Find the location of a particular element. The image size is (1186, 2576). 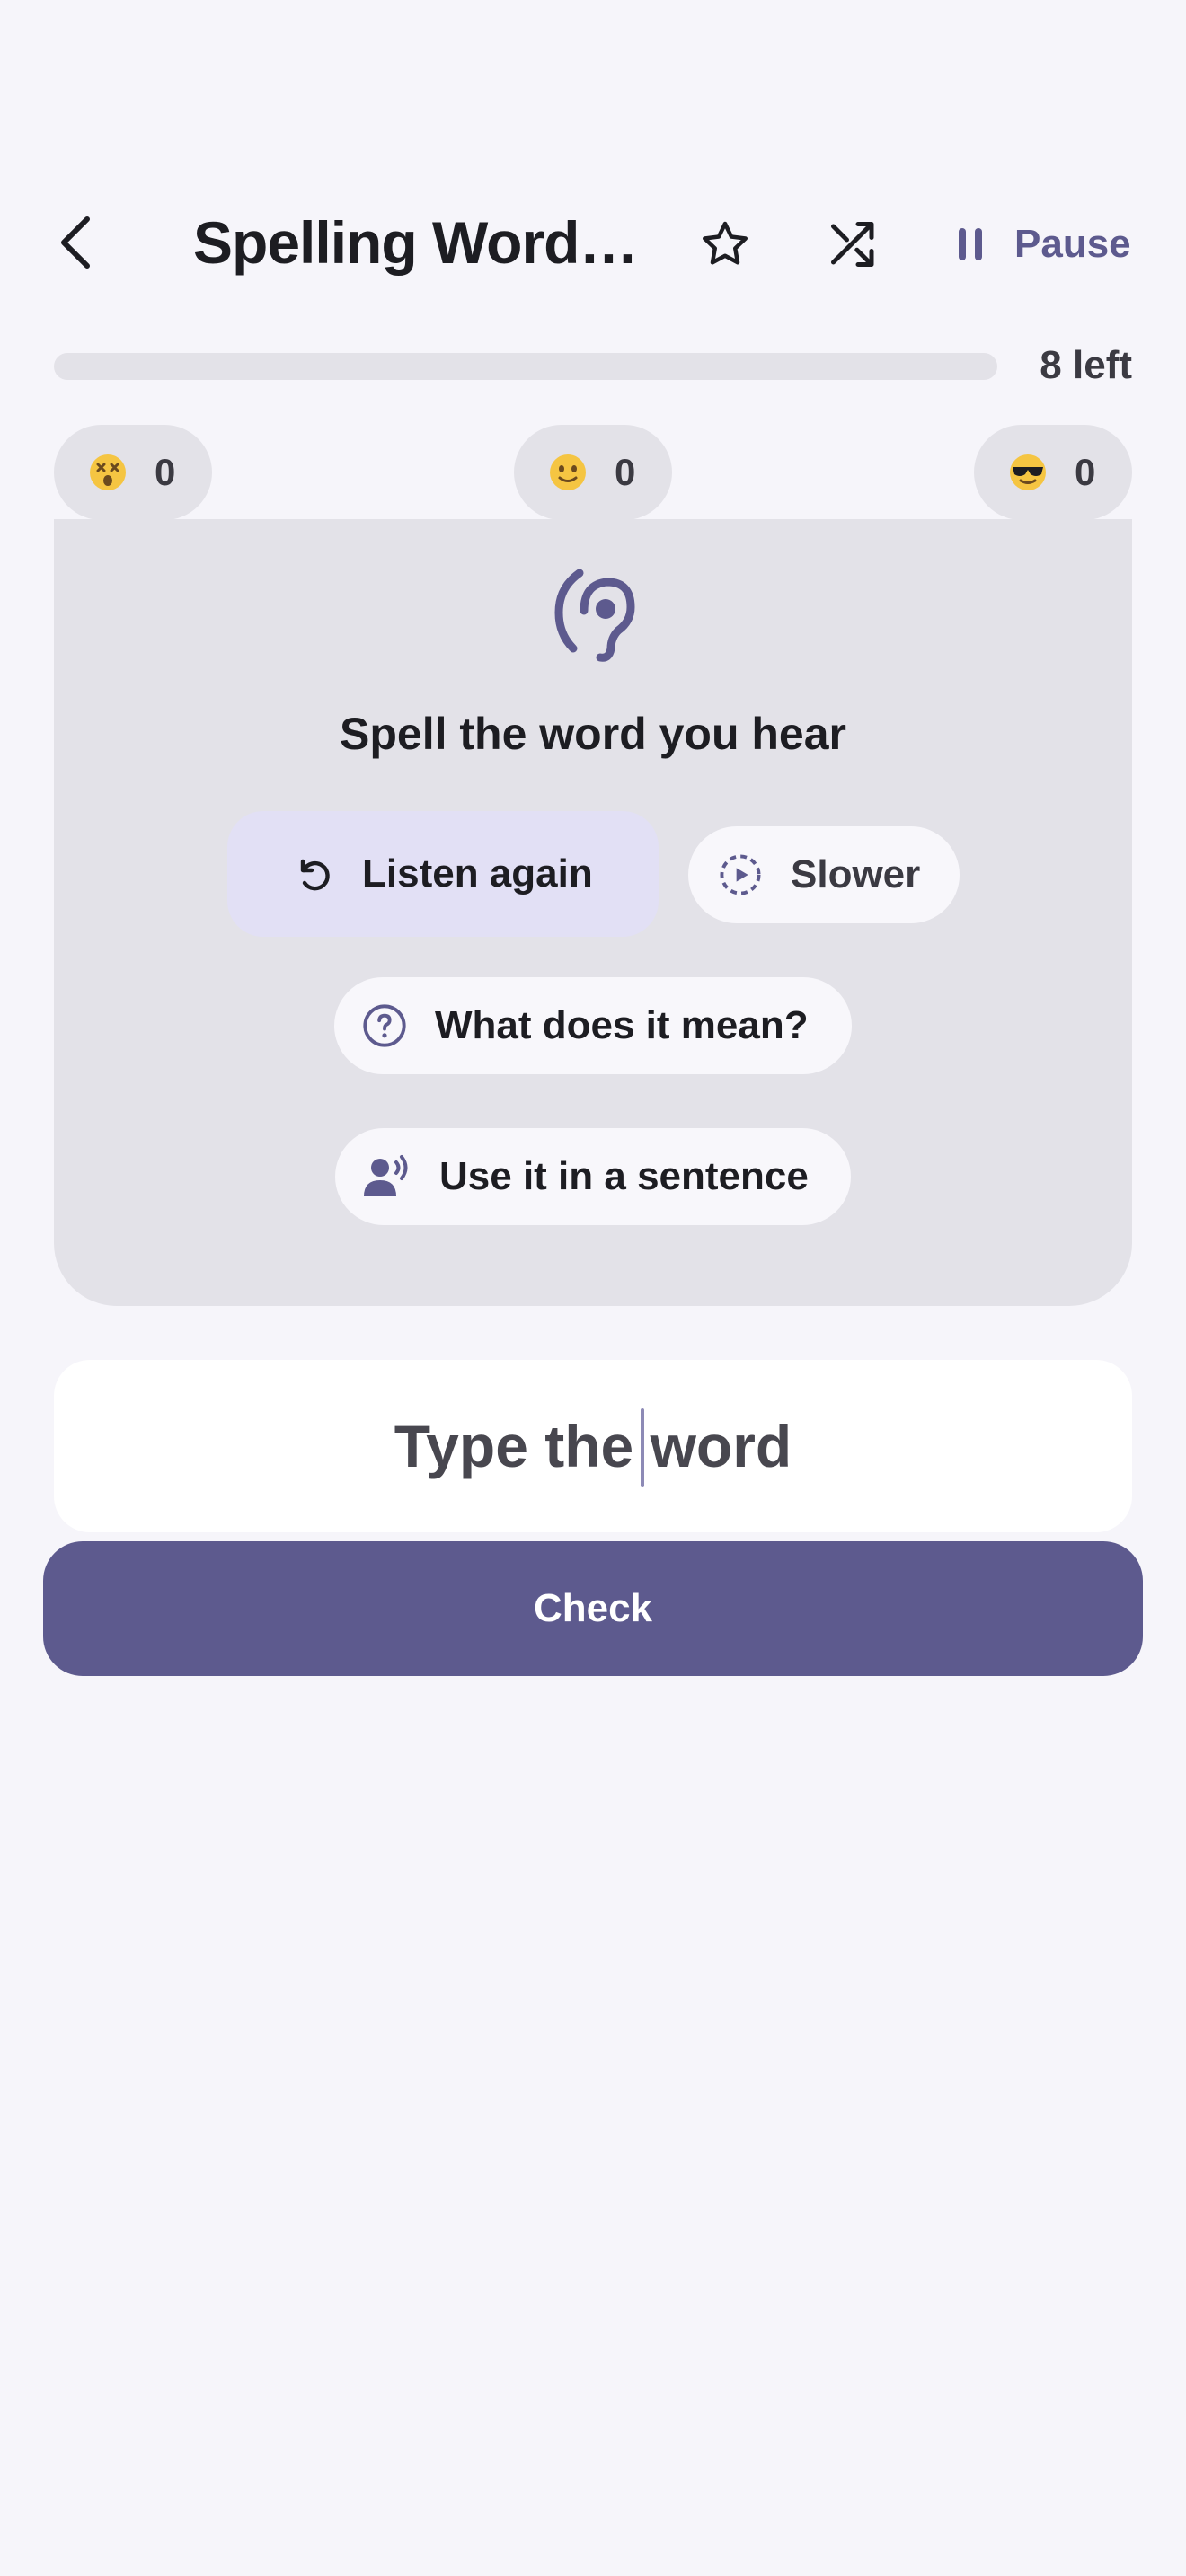

check-button: Check is located at coordinates (593, 1608).